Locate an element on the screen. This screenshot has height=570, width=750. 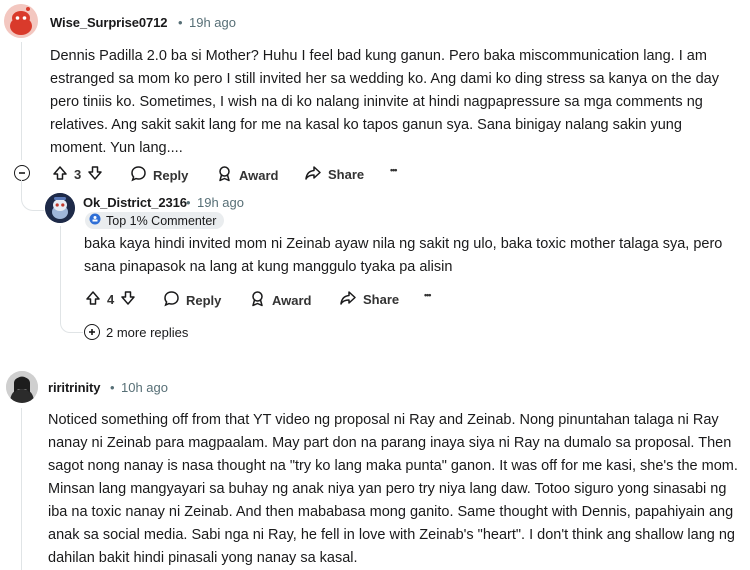
comment-timestamp: 10h ago is located at coordinates (144, 387).